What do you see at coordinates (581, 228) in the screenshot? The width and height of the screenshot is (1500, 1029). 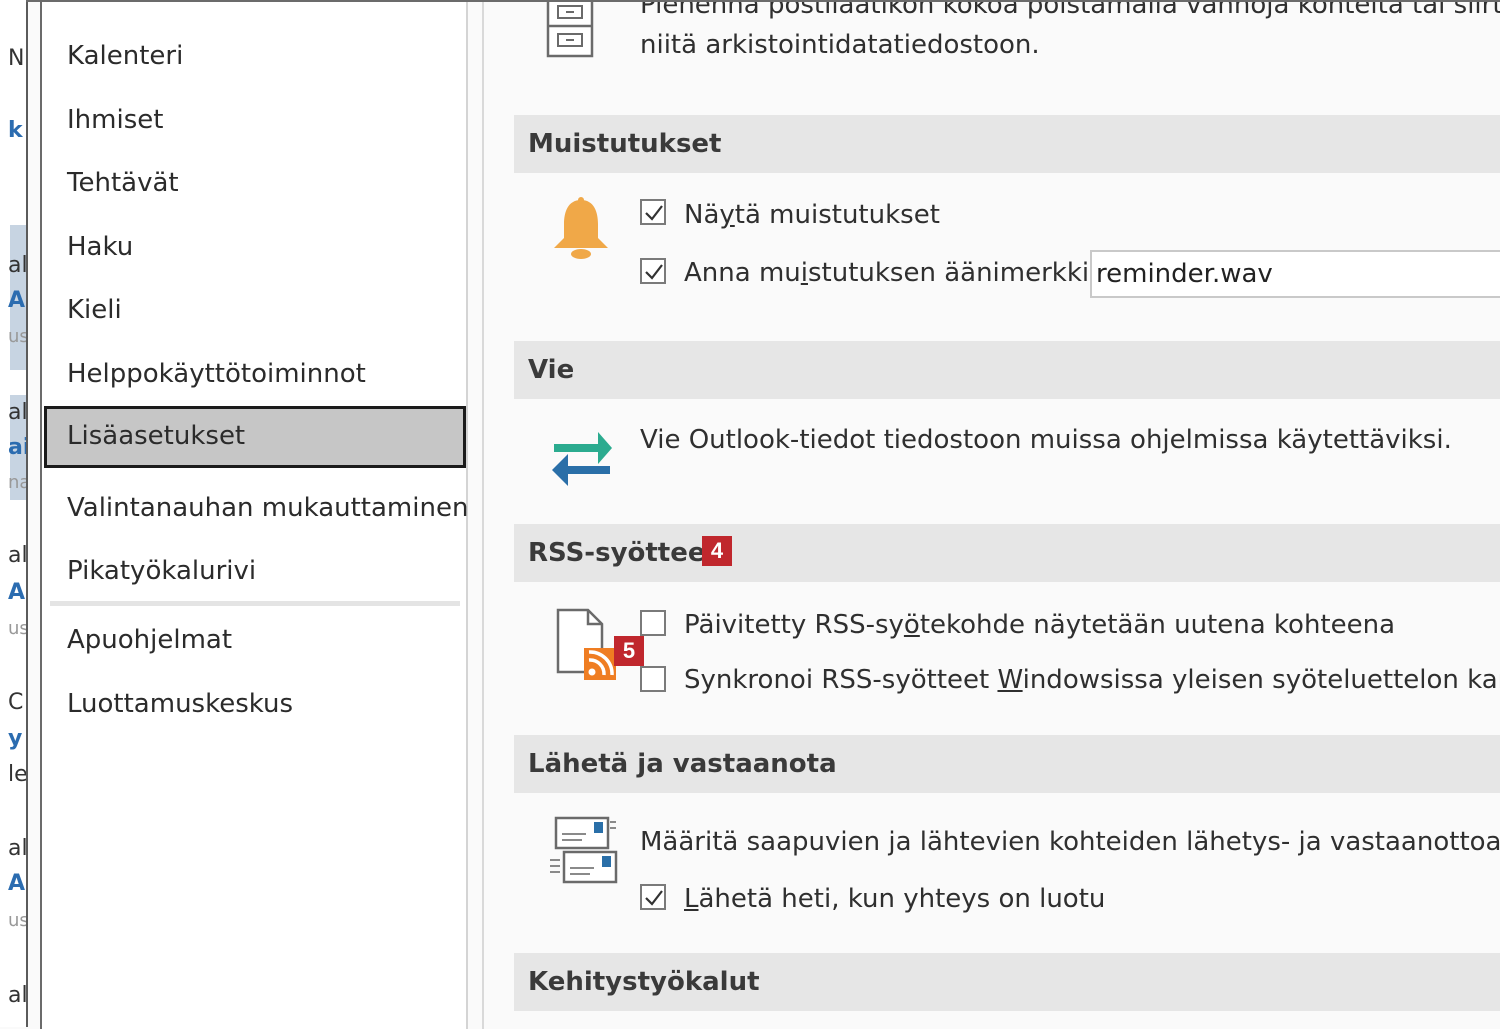 I see `bell-icon` at bounding box center [581, 228].